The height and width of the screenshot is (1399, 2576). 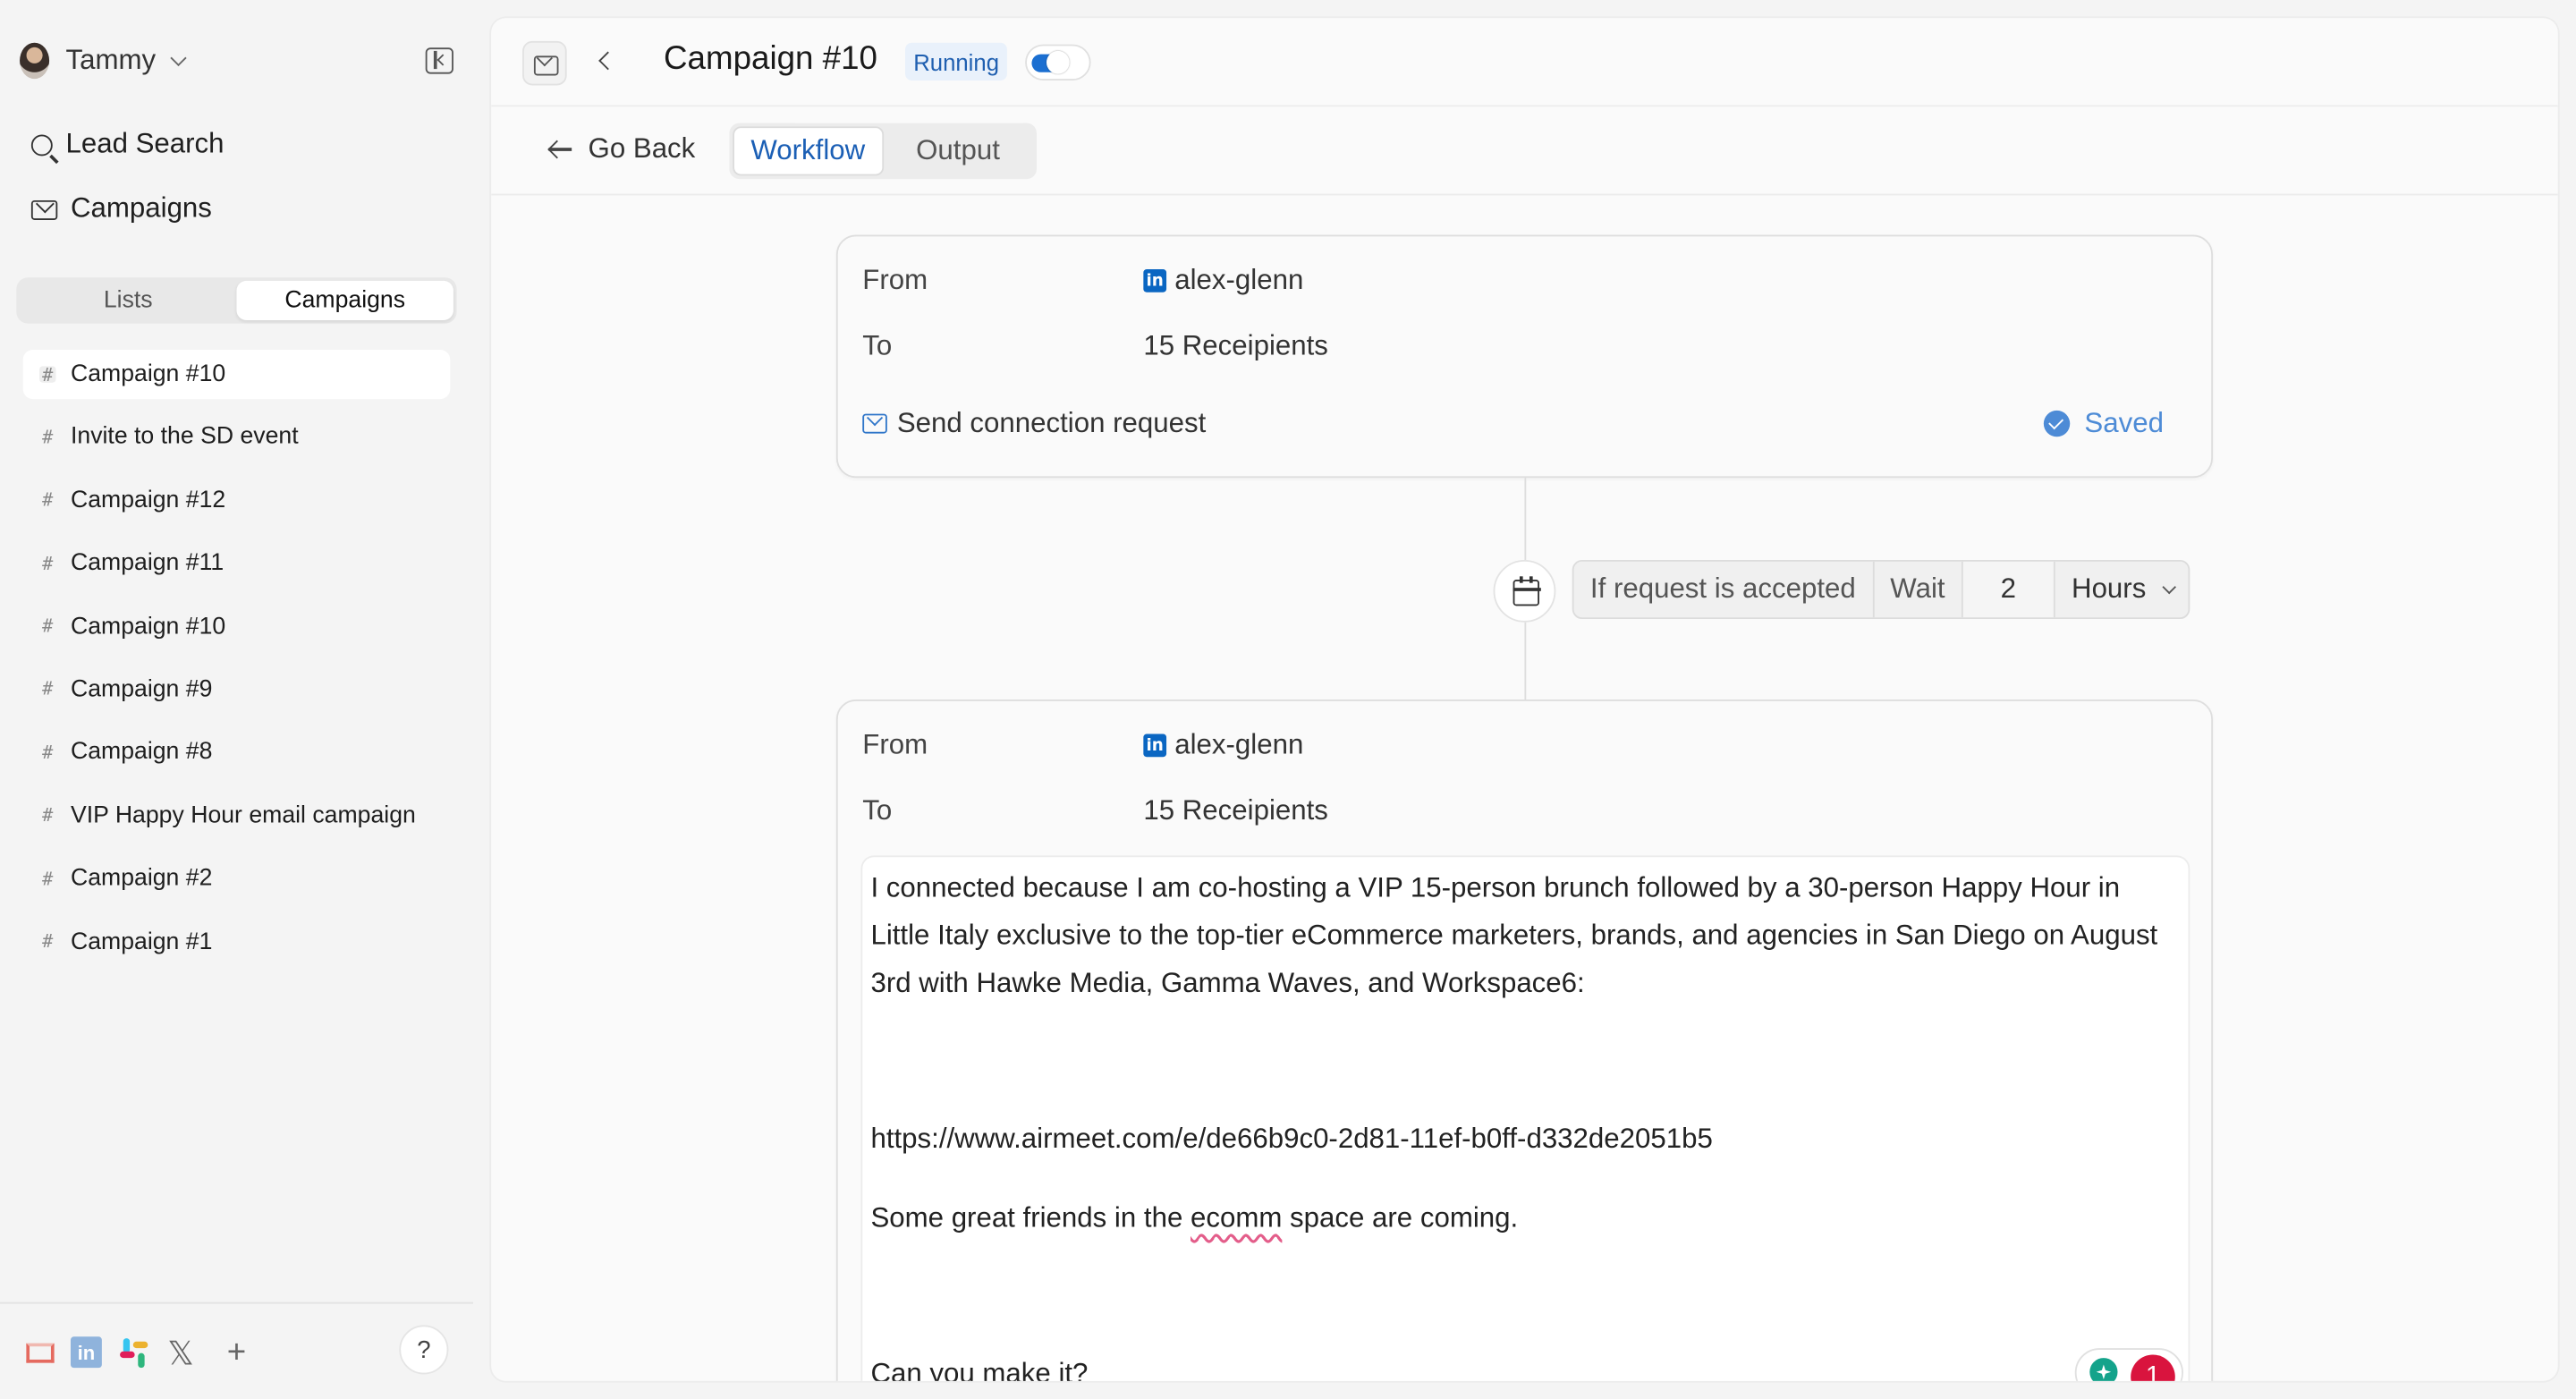 What do you see at coordinates (237, 500) in the screenshot?
I see `campaign-item: # Campaign #12` at bounding box center [237, 500].